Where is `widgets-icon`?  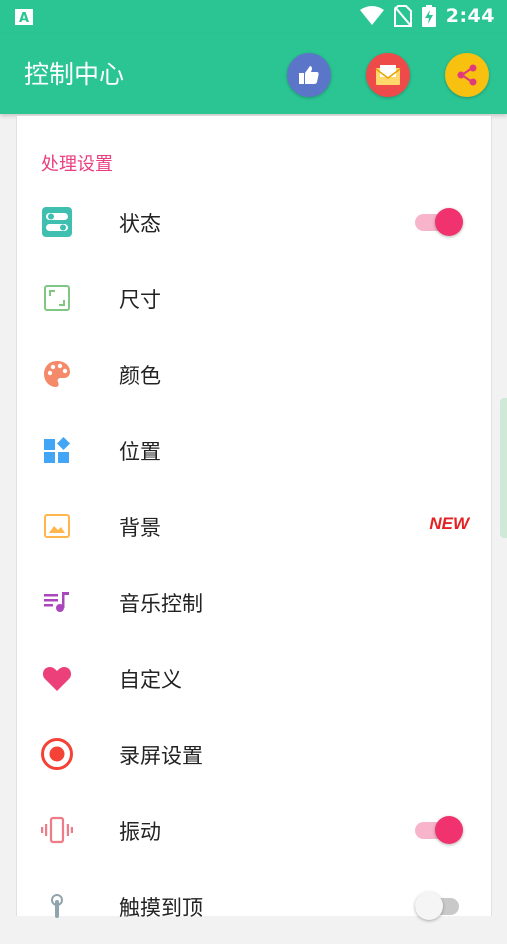
widgets-icon is located at coordinates (57, 450).